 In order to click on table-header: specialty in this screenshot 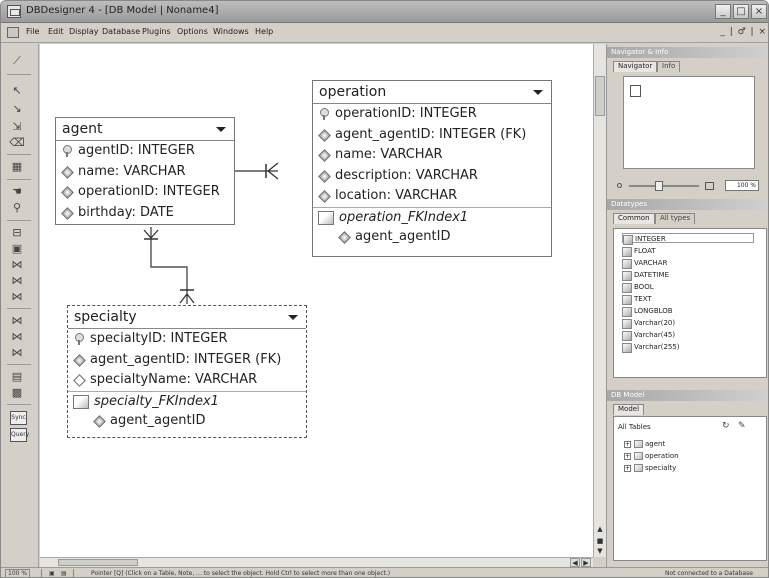, I will do `click(187, 317)`.